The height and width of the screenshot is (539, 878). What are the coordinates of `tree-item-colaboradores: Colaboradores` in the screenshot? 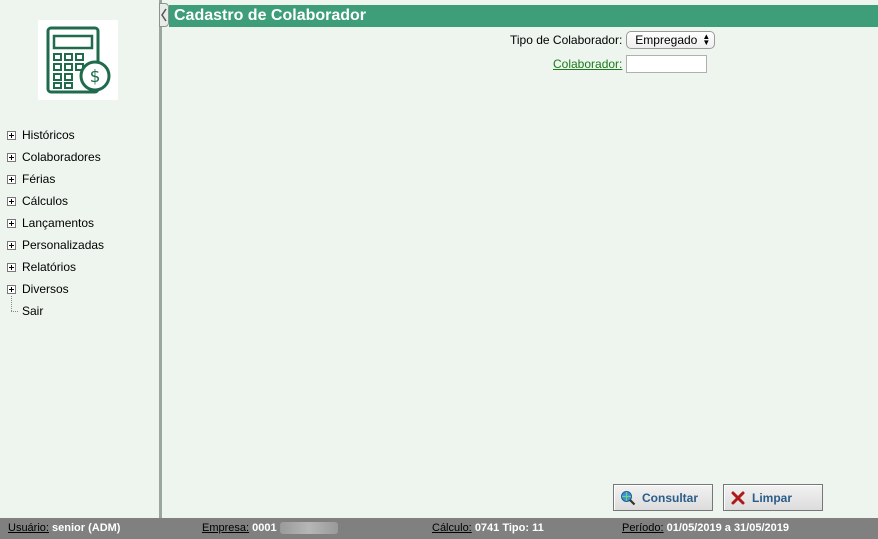 It's located at (55, 157).